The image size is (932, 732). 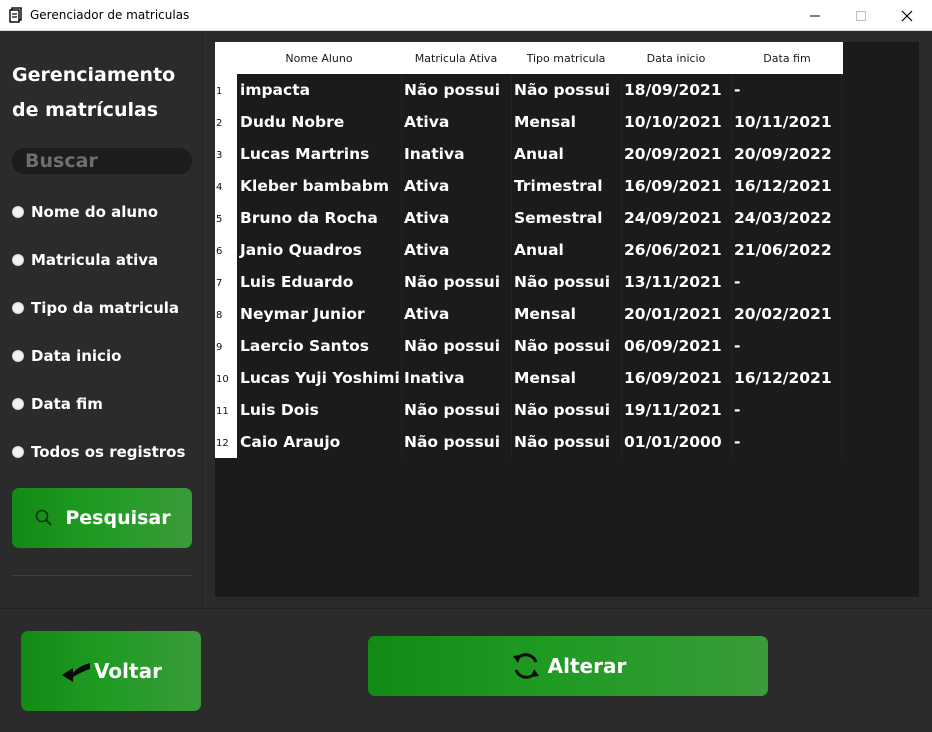 I want to click on pesquisar-button: Pesquisar, so click(x=102, y=518).